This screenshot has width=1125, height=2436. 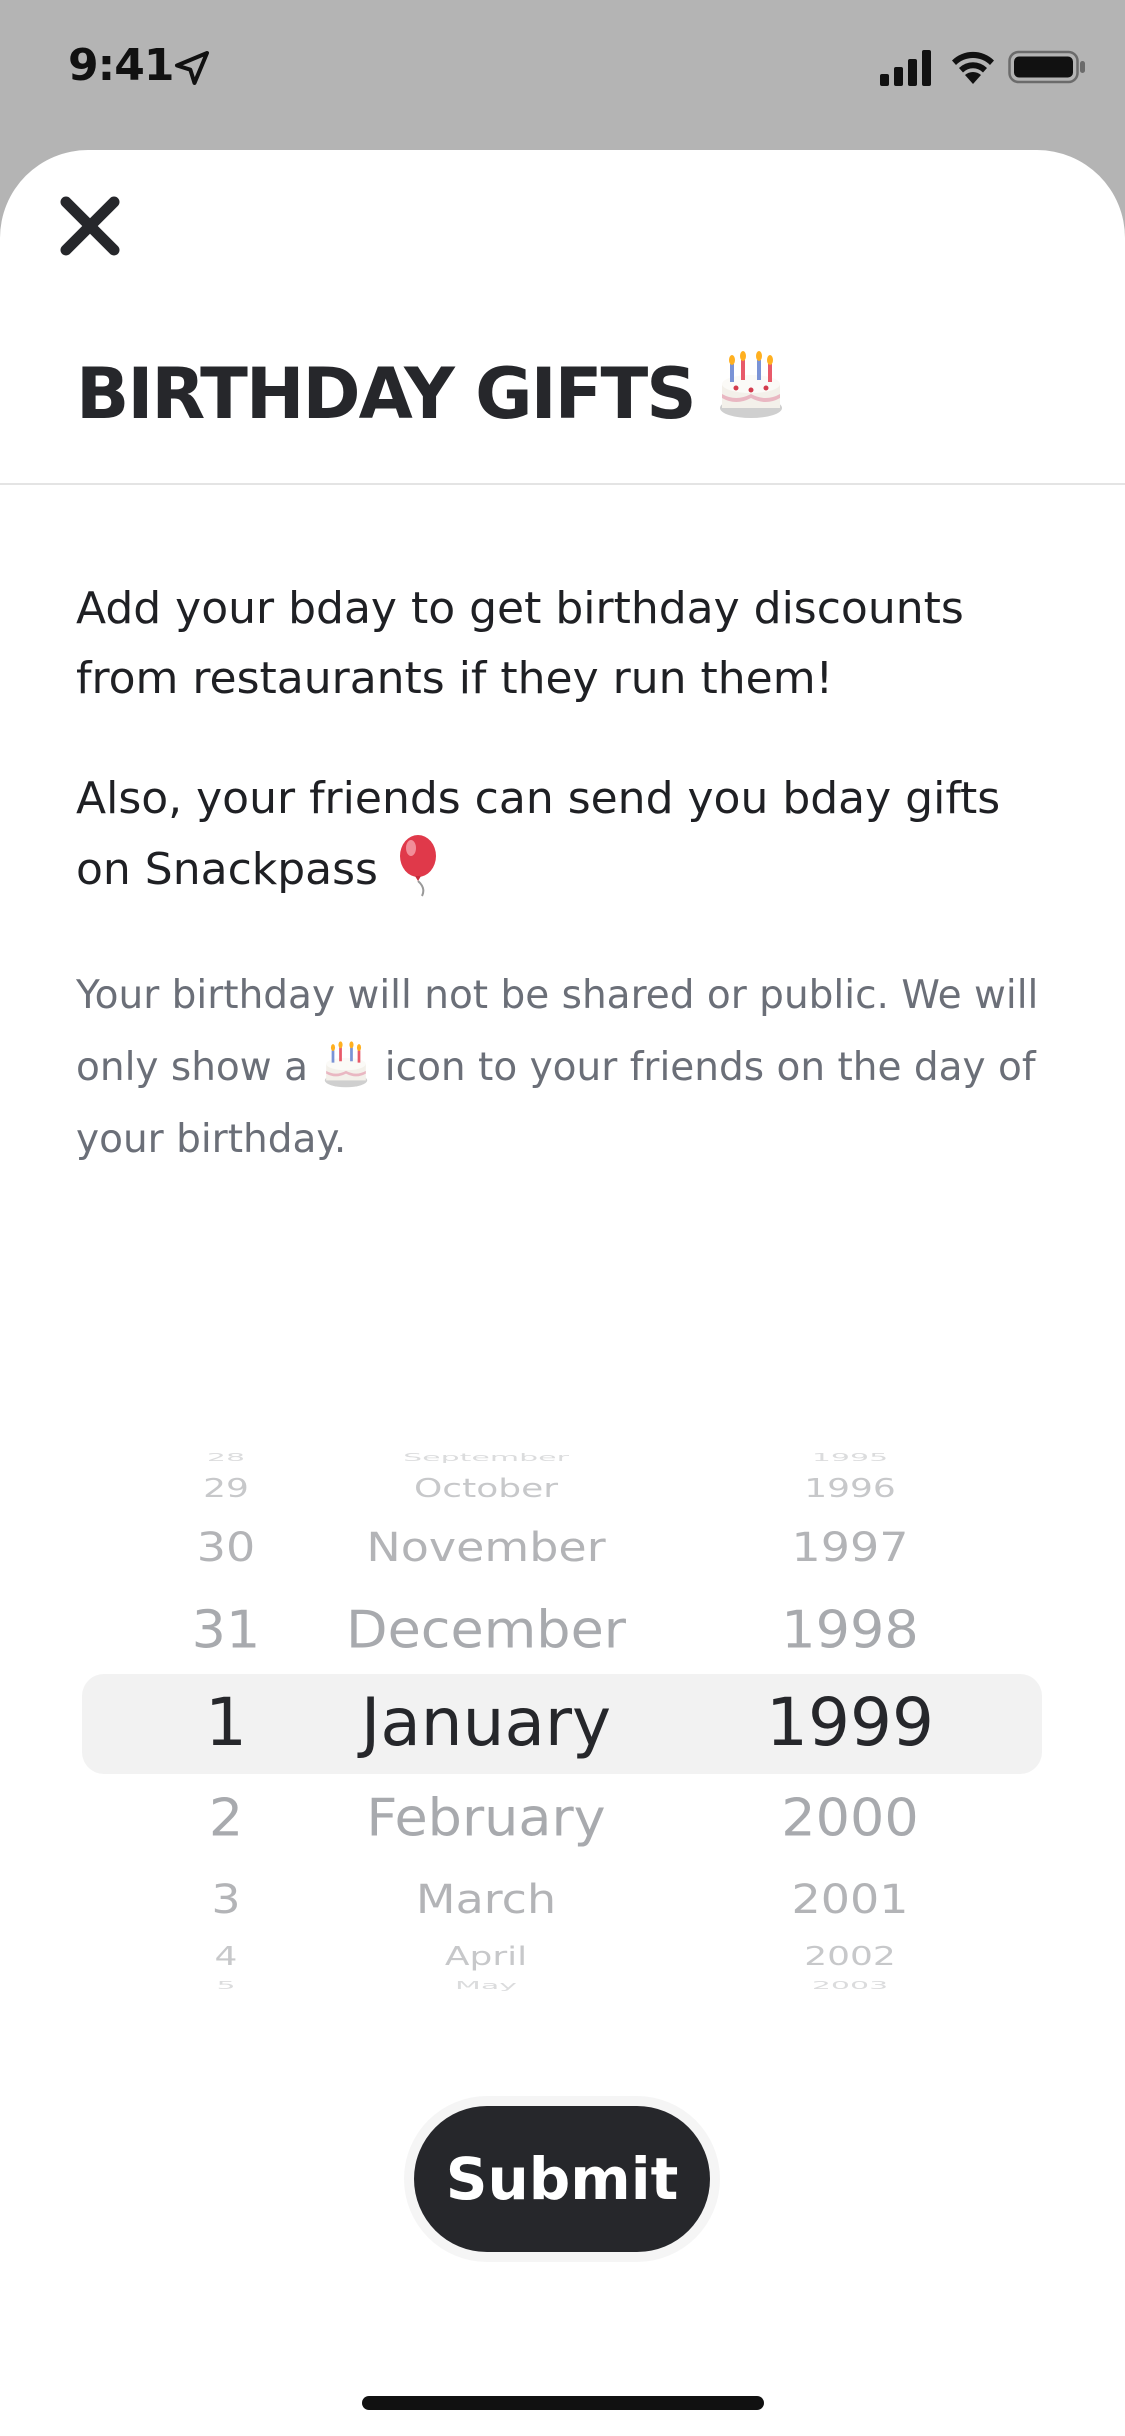 I want to click on year-option: 2002, so click(x=850, y=1957).